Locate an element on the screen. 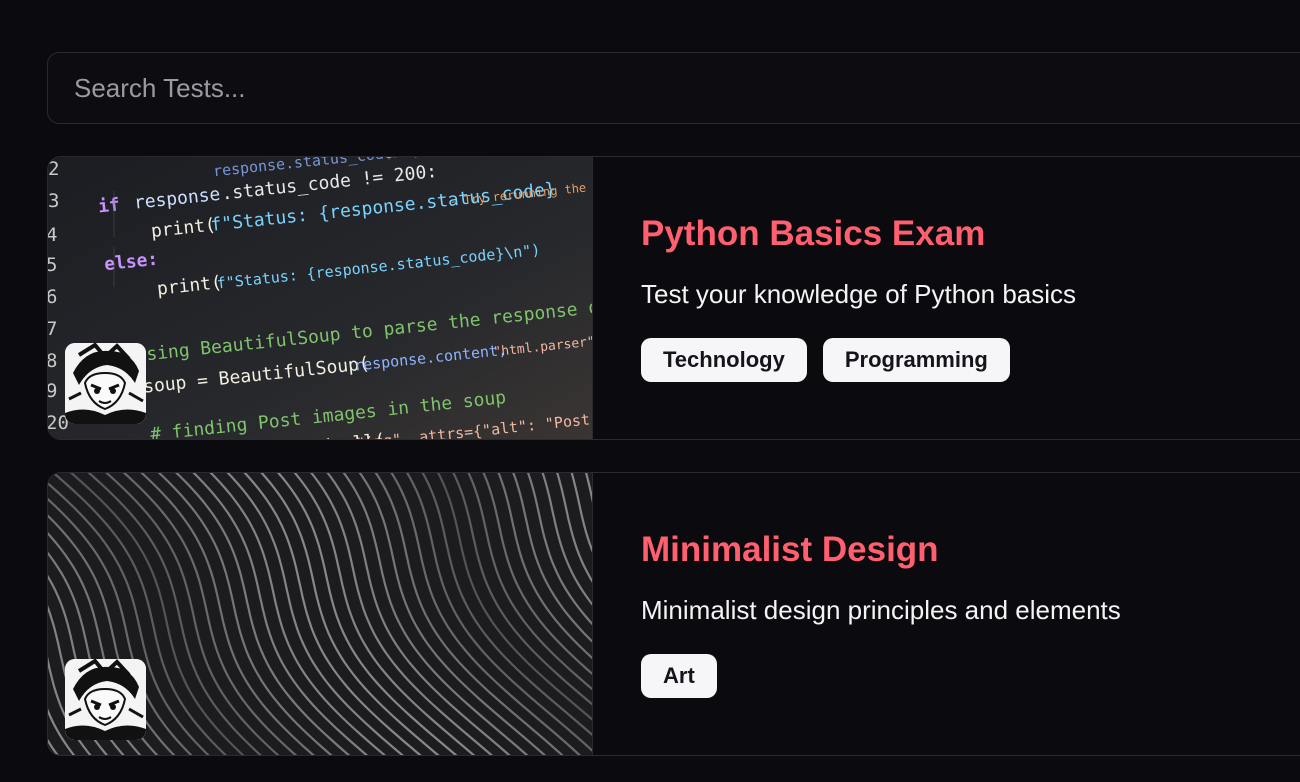  svg-text: 8 is located at coordinates (52, 361).